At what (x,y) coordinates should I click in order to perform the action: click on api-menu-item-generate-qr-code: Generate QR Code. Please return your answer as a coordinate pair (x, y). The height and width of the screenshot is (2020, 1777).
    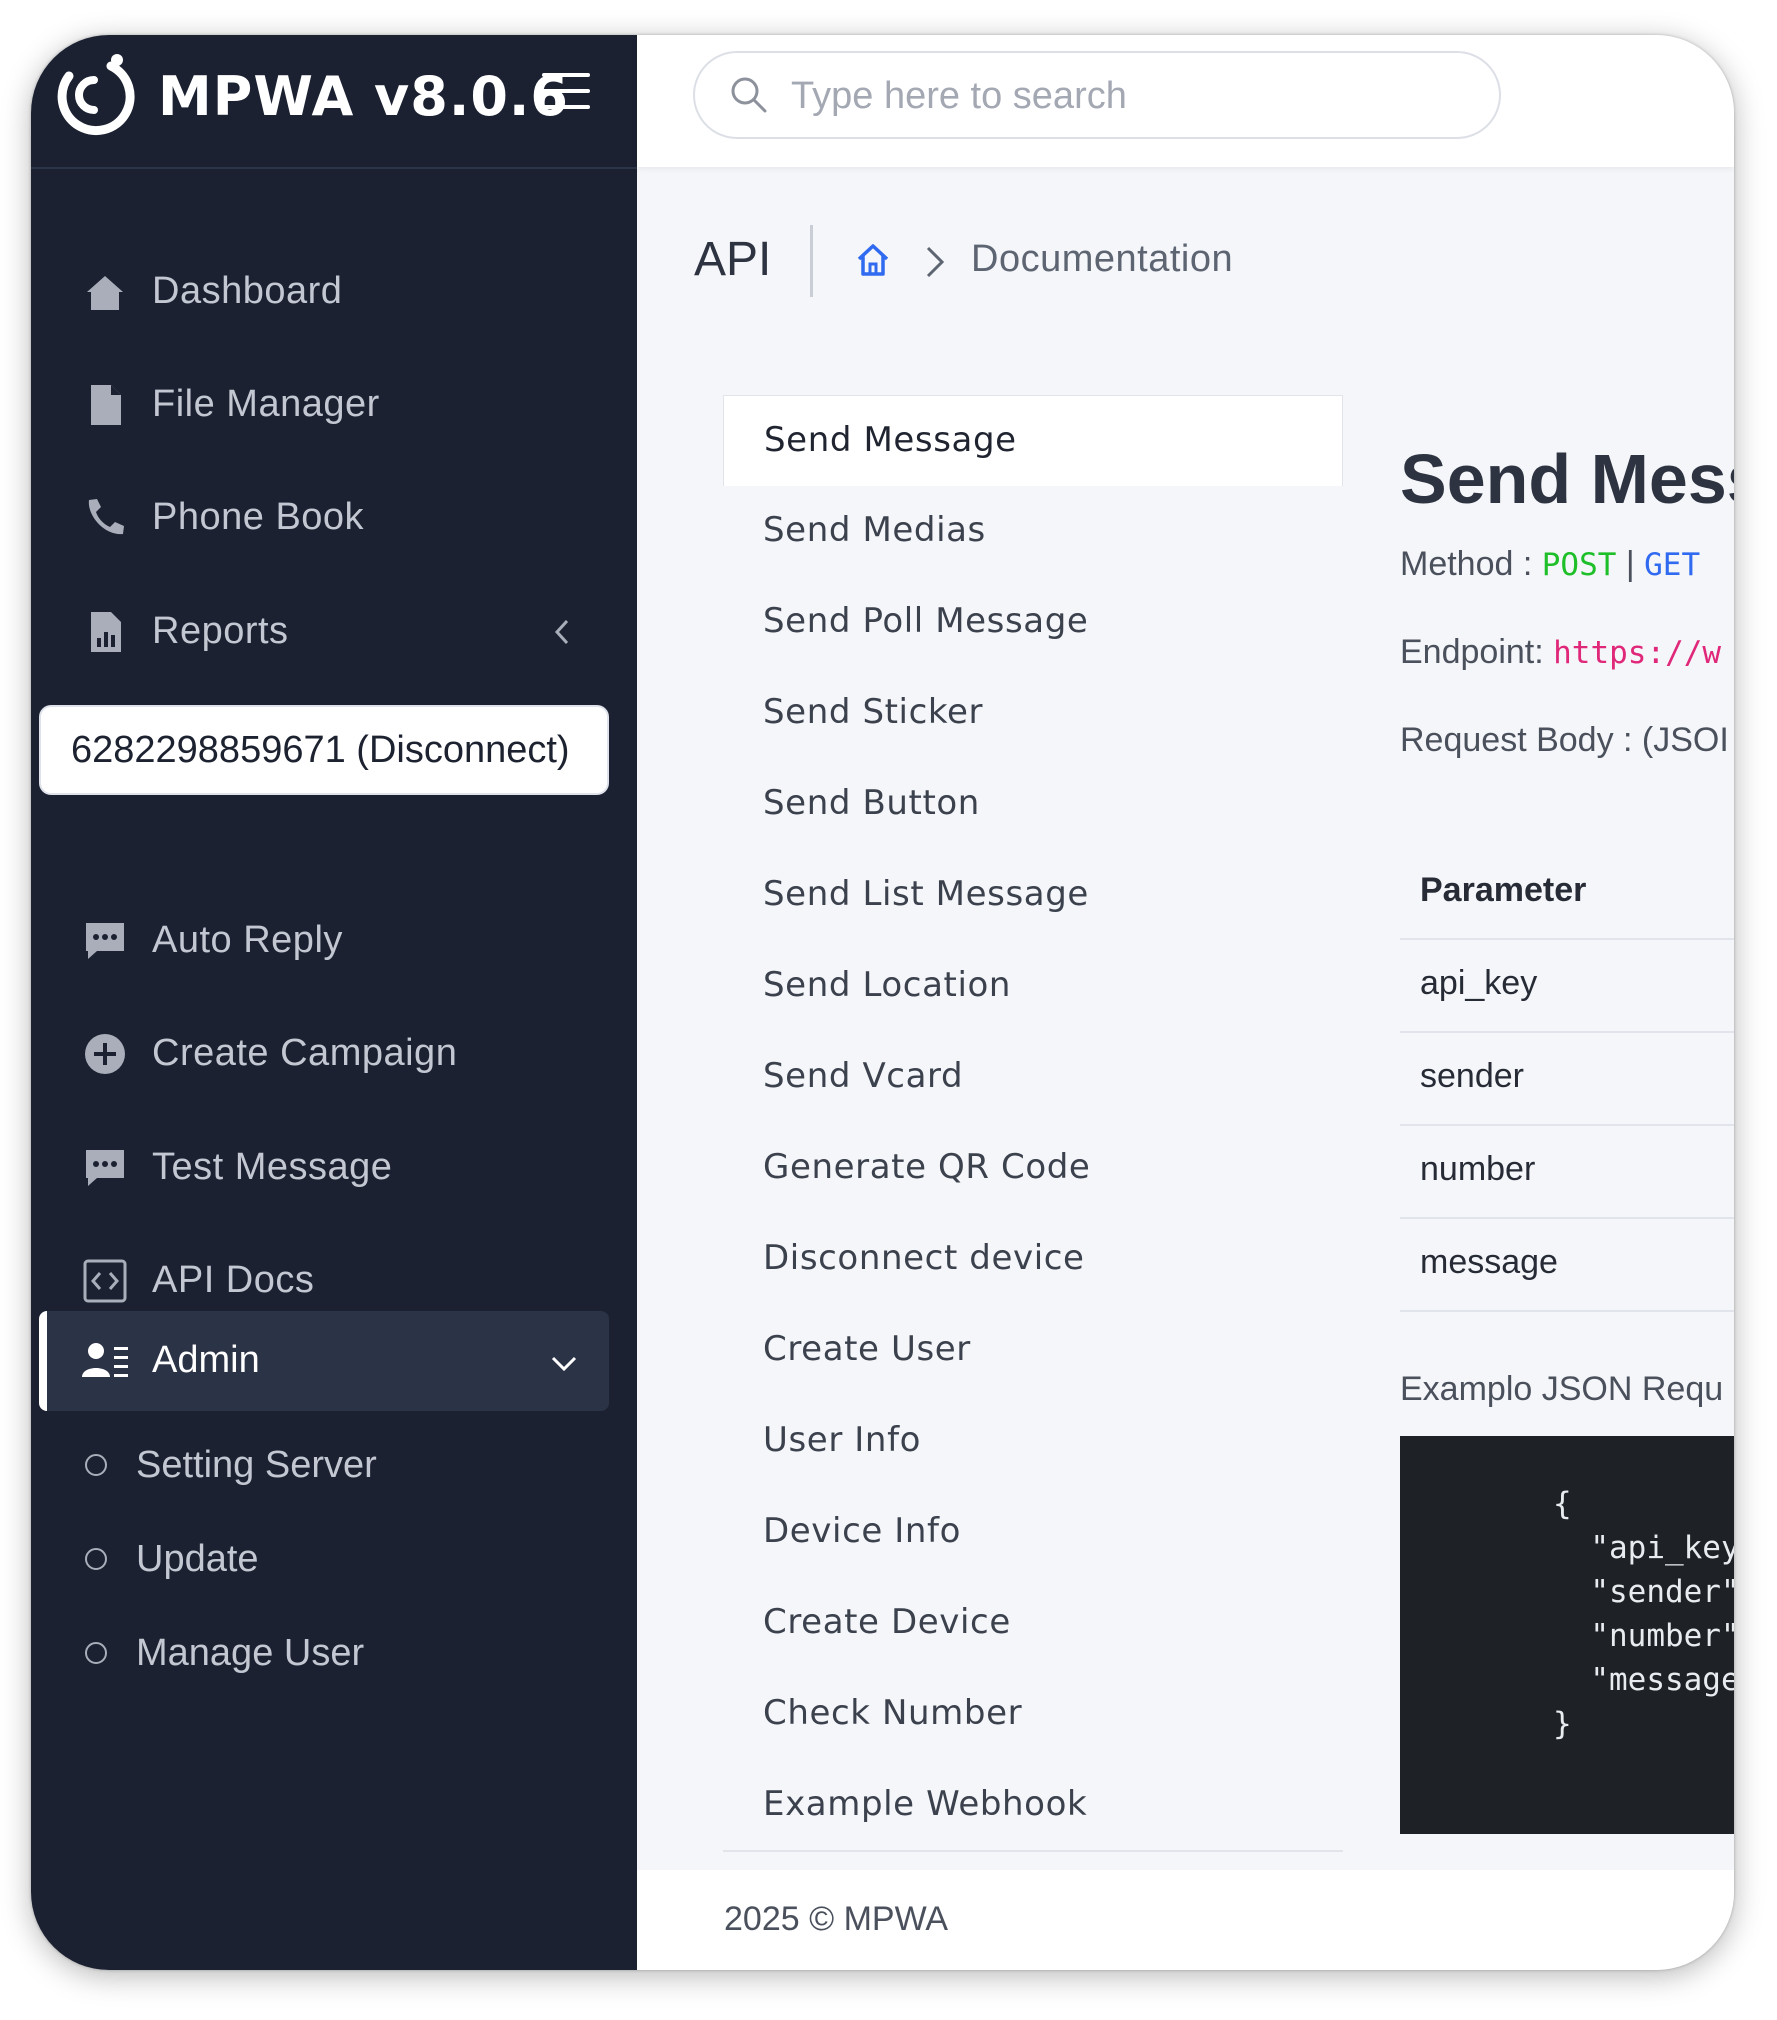
    Looking at the image, I should click on (1033, 1168).